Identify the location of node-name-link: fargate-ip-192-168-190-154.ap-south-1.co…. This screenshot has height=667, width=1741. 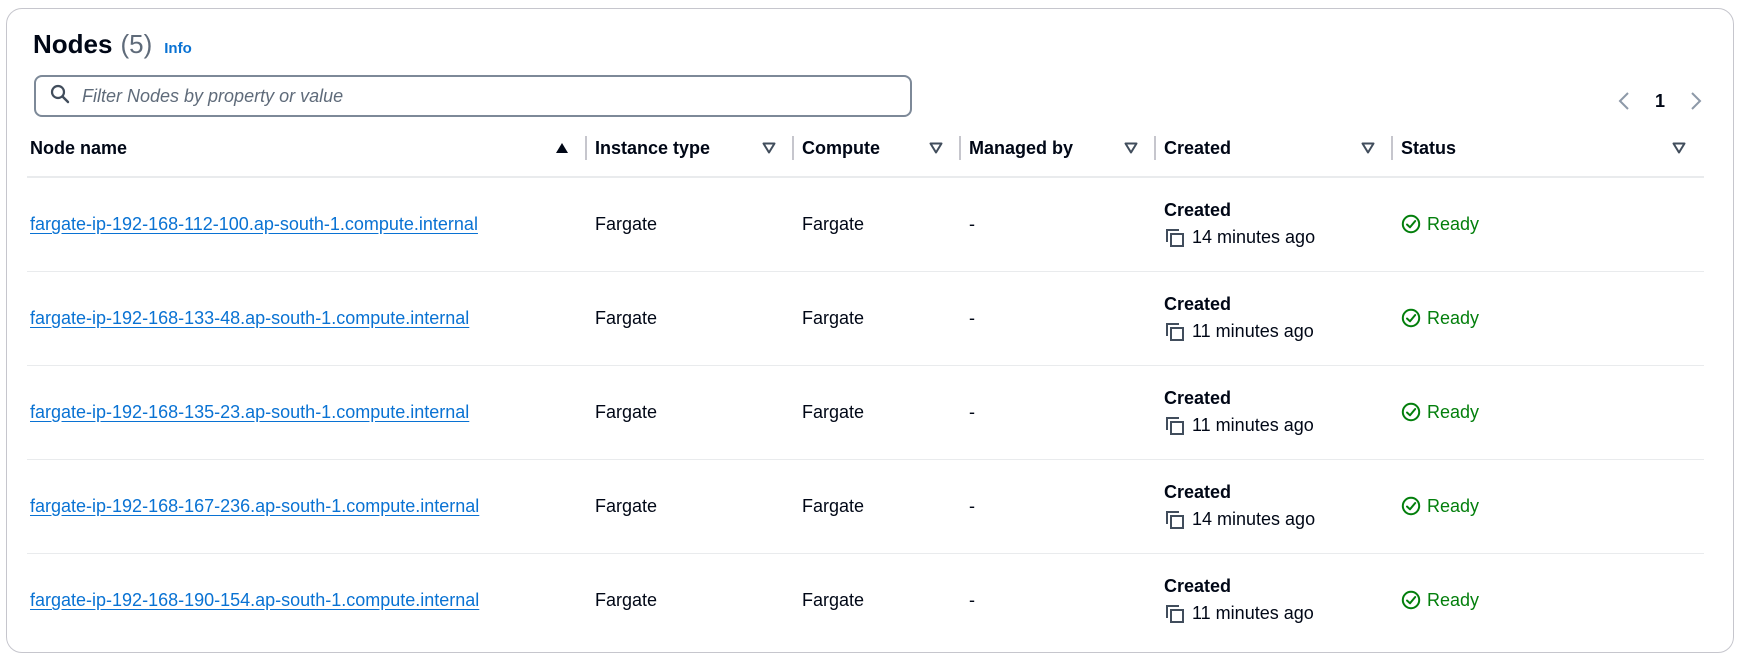
(254, 600).